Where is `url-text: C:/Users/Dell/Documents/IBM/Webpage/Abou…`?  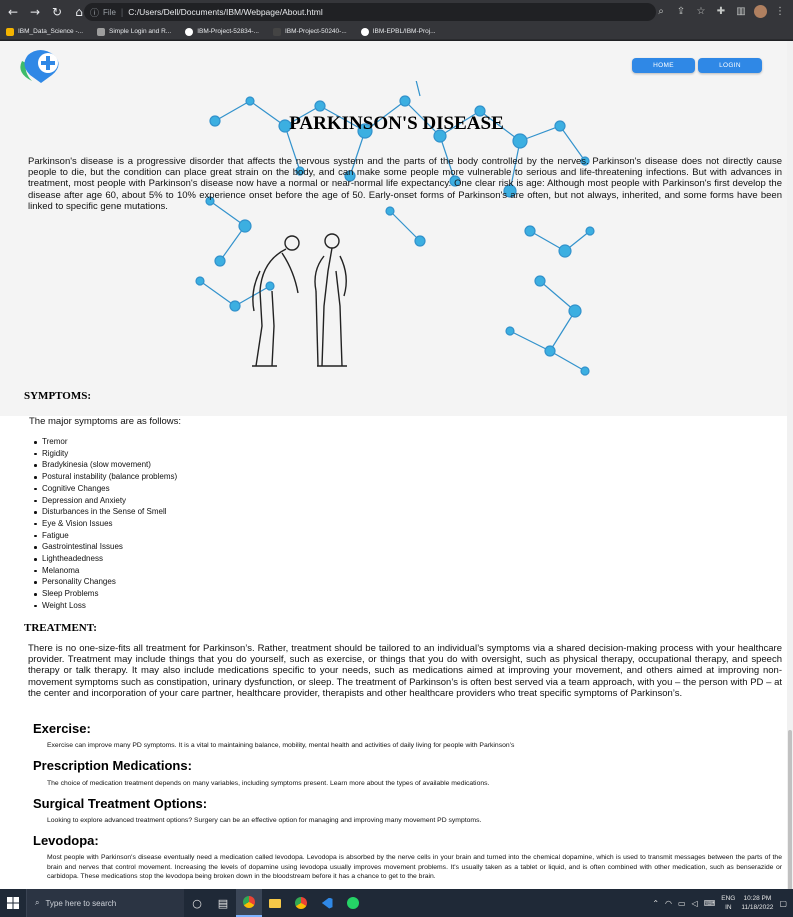 url-text: C:/Users/Dell/Documents/IBM/Webpage/Abou… is located at coordinates (225, 12).